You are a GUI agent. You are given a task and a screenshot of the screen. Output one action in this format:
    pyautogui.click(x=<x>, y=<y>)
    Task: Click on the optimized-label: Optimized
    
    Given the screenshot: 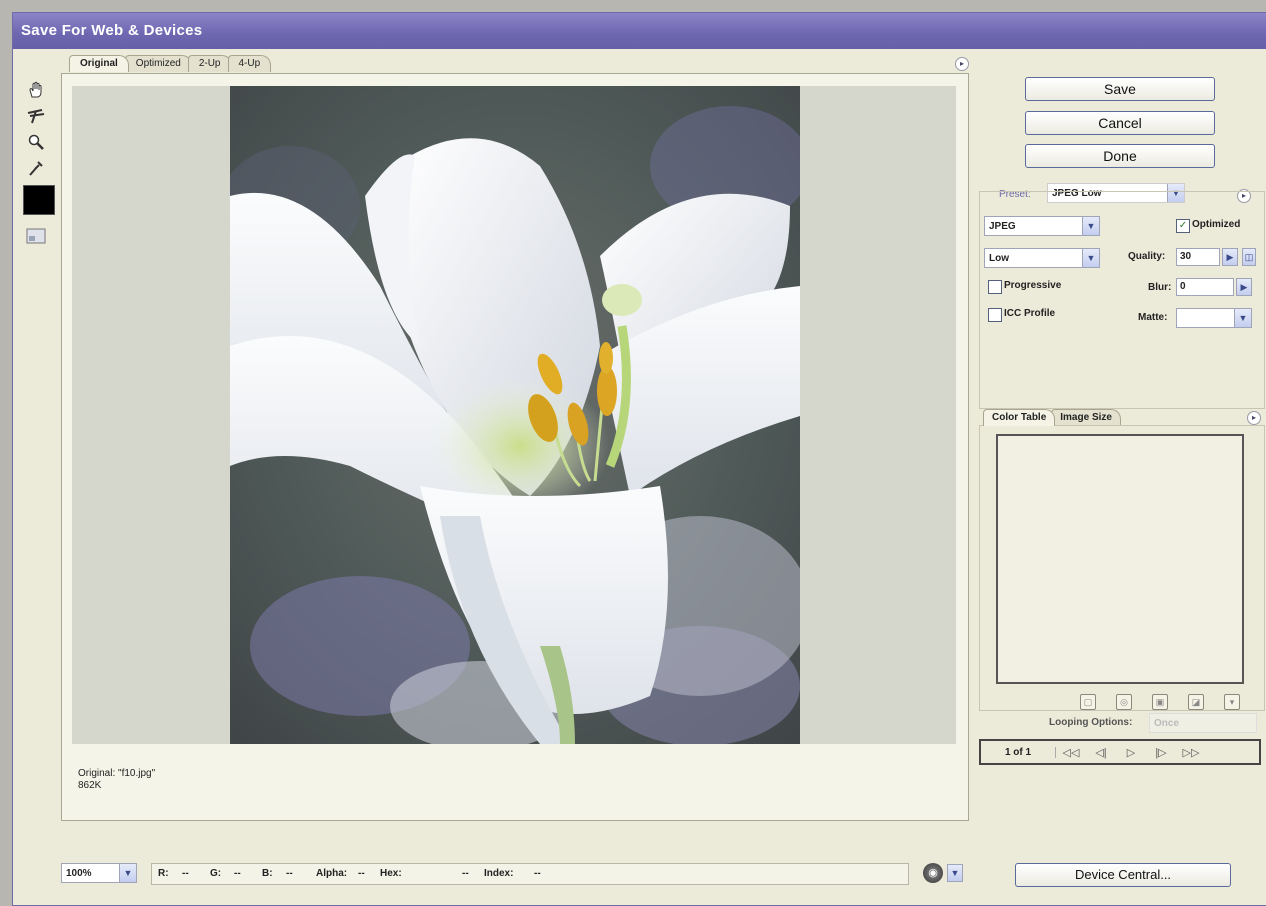 What is the action you would take?
    pyautogui.click(x=1216, y=224)
    